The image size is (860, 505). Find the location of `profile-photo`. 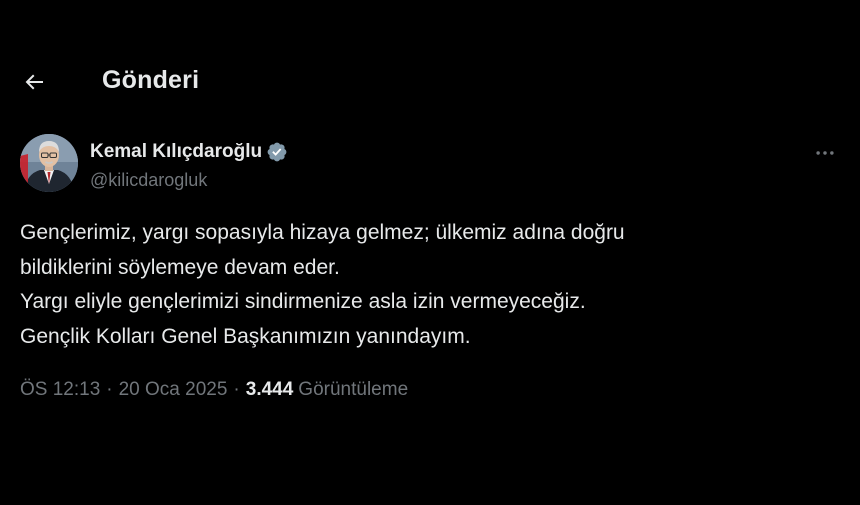

profile-photo is located at coordinates (49, 163).